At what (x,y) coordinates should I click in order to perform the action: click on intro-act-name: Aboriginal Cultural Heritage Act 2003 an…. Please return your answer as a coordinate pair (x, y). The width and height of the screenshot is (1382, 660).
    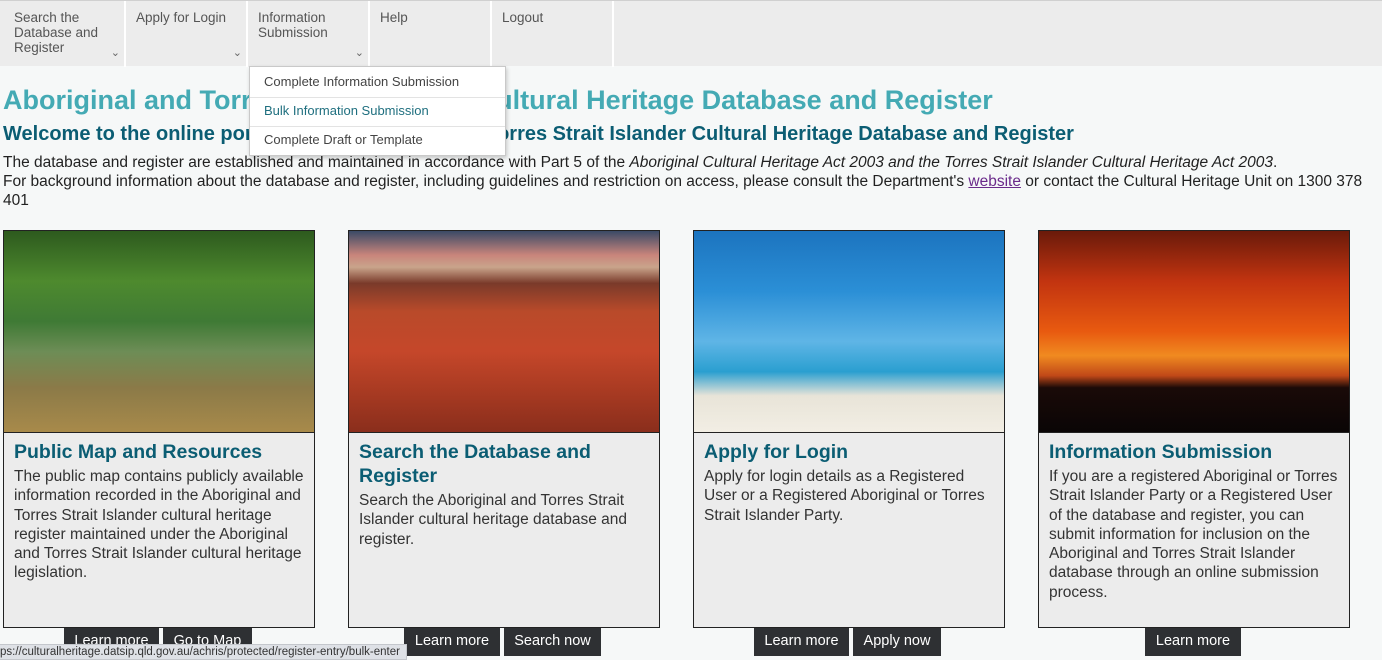
    Looking at the image, I should click on (951, 162).